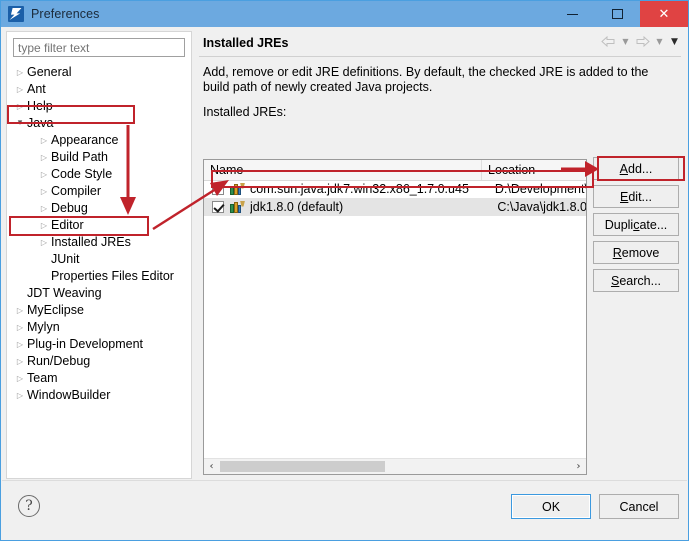 The image size is (689, 542). What do you see at coordinates (659, 41) in the screenshot?
I see `forward-menu-chevron-down-icon: ▼` at bounding box center [659, 41].